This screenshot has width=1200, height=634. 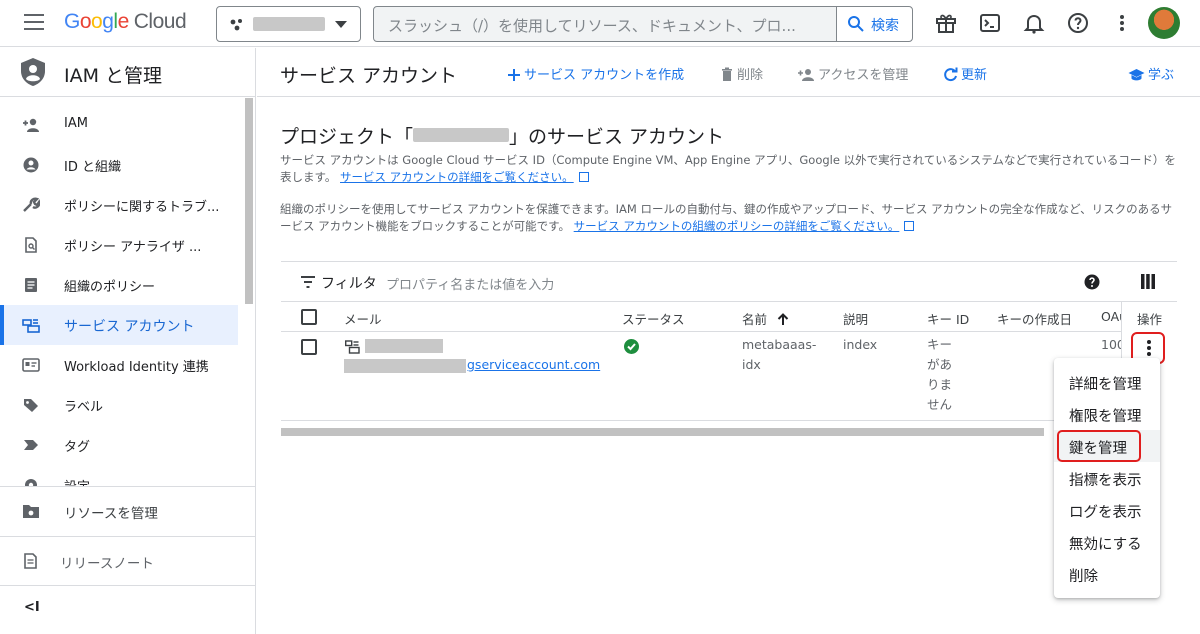 What do you see at coordinates (31, 285) in the screenshot?
I see `list-doc-icon` at bounding box center [31, 285].